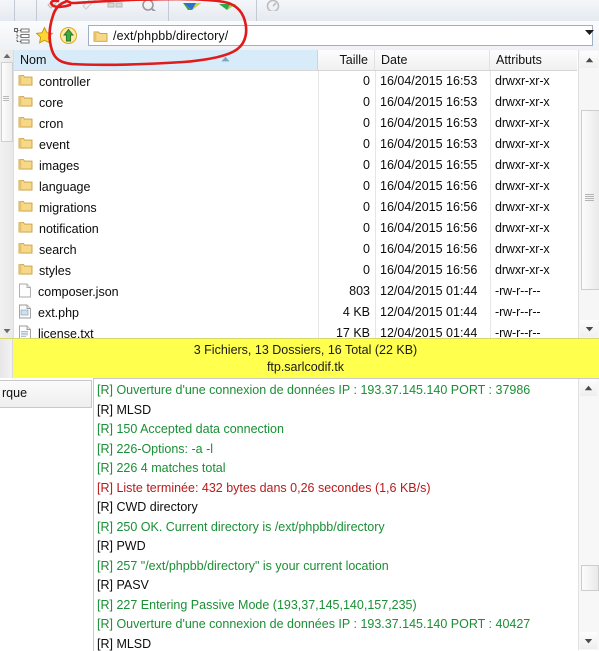 The width and height of the screenshot is (599, 651). I want to click on toolbar-edit-icon, so click(55, 5).